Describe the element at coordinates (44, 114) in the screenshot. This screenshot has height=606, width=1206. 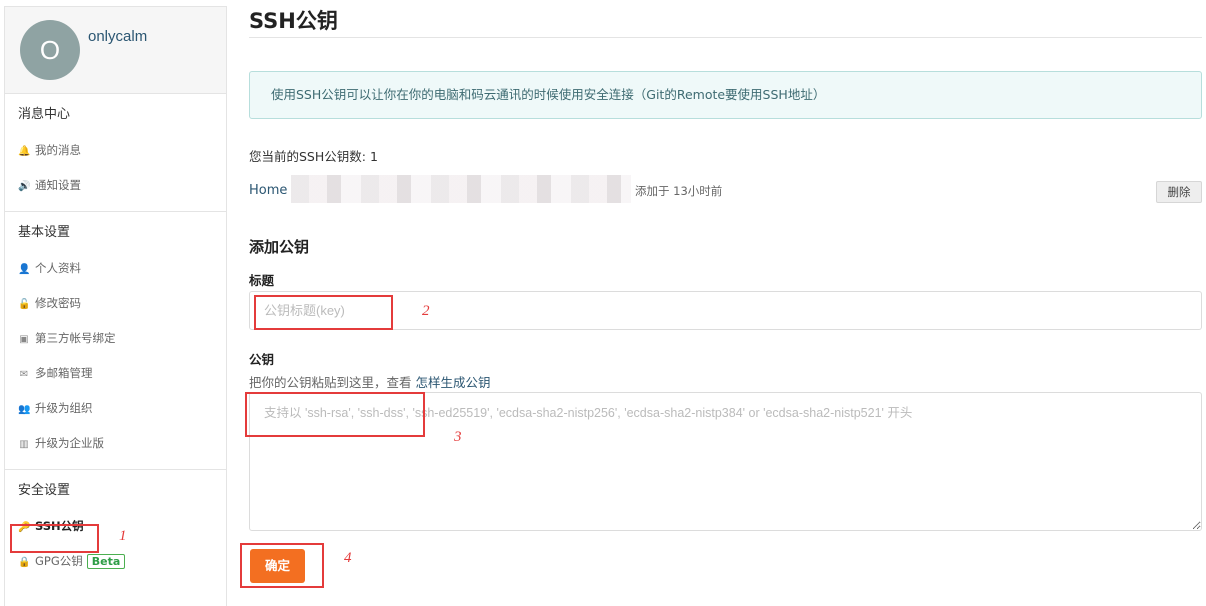
I see `section-title: 消息中心` at that location.